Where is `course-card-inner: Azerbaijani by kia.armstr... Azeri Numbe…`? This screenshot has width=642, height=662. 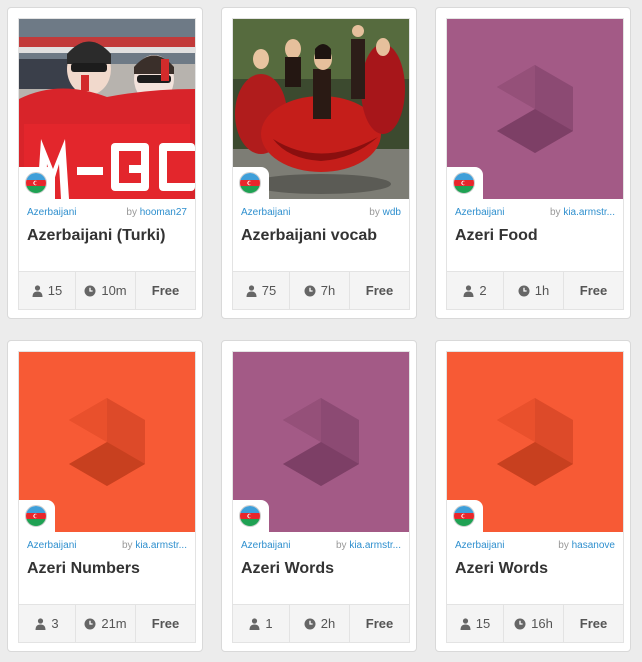 course-card-inner: Azerbaijani by kia.armstr... Azeri Numbe… is located at coordinates (107, 497).